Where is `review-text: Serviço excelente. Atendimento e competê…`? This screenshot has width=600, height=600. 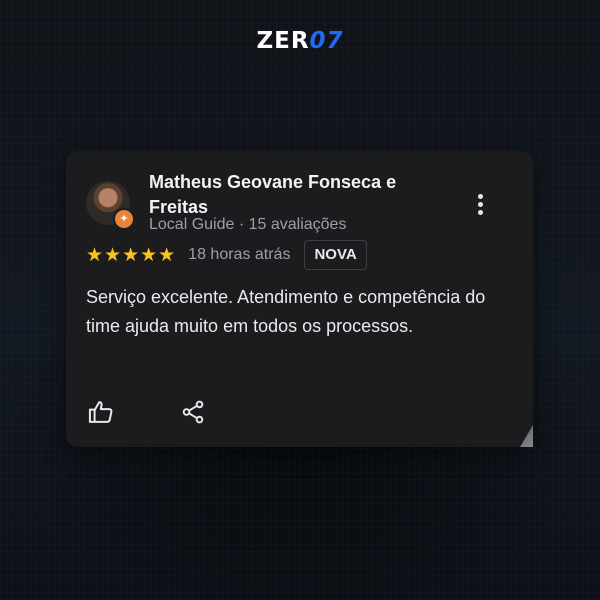
review-text: Serviço excelente. Atendimento e competê… is located at coordinates (286, 311).